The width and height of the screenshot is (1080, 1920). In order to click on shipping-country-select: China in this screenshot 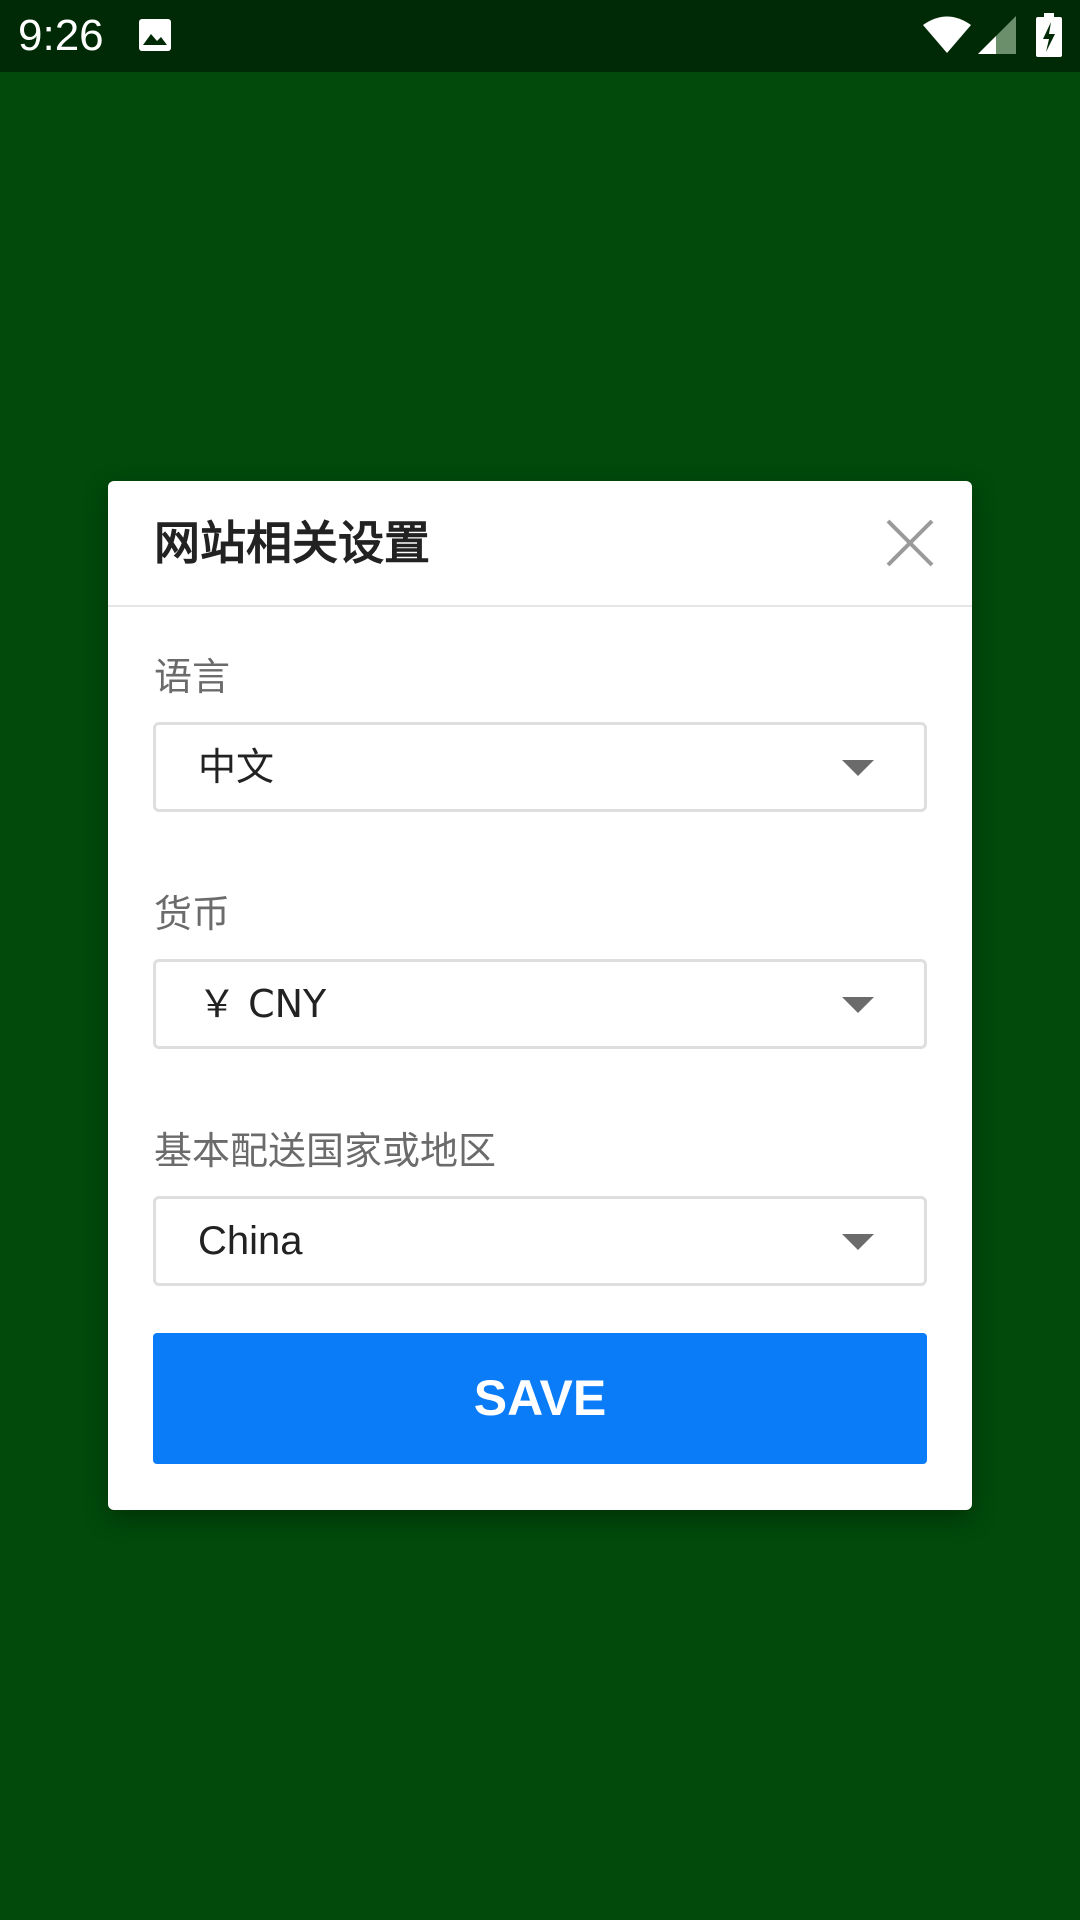, I will do `click(540, 1241)`.